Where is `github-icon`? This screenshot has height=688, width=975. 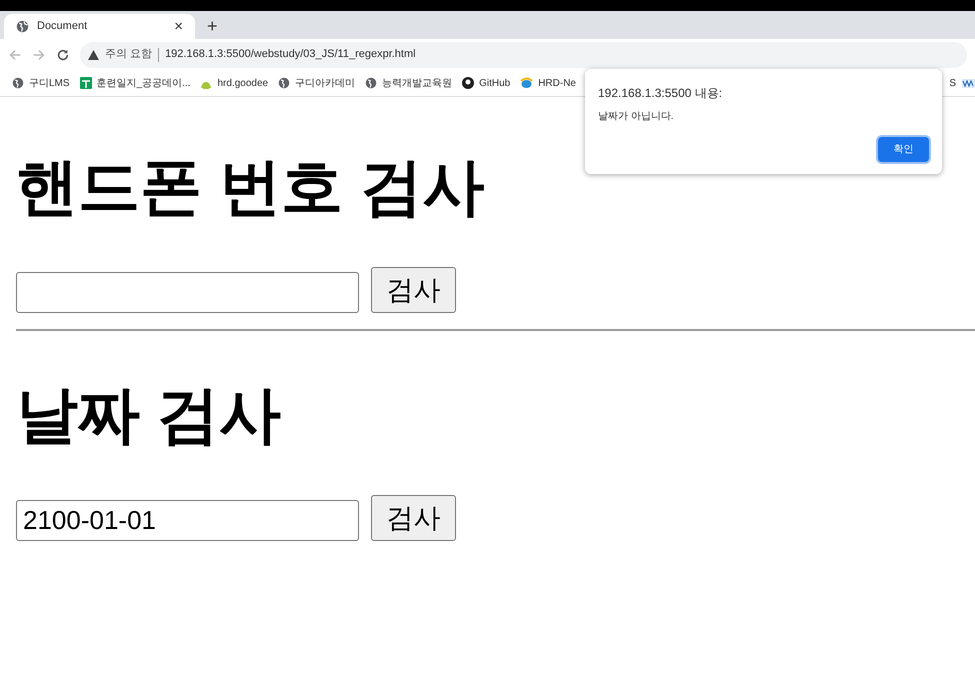
github-icon is located at coordinates (468, 83).